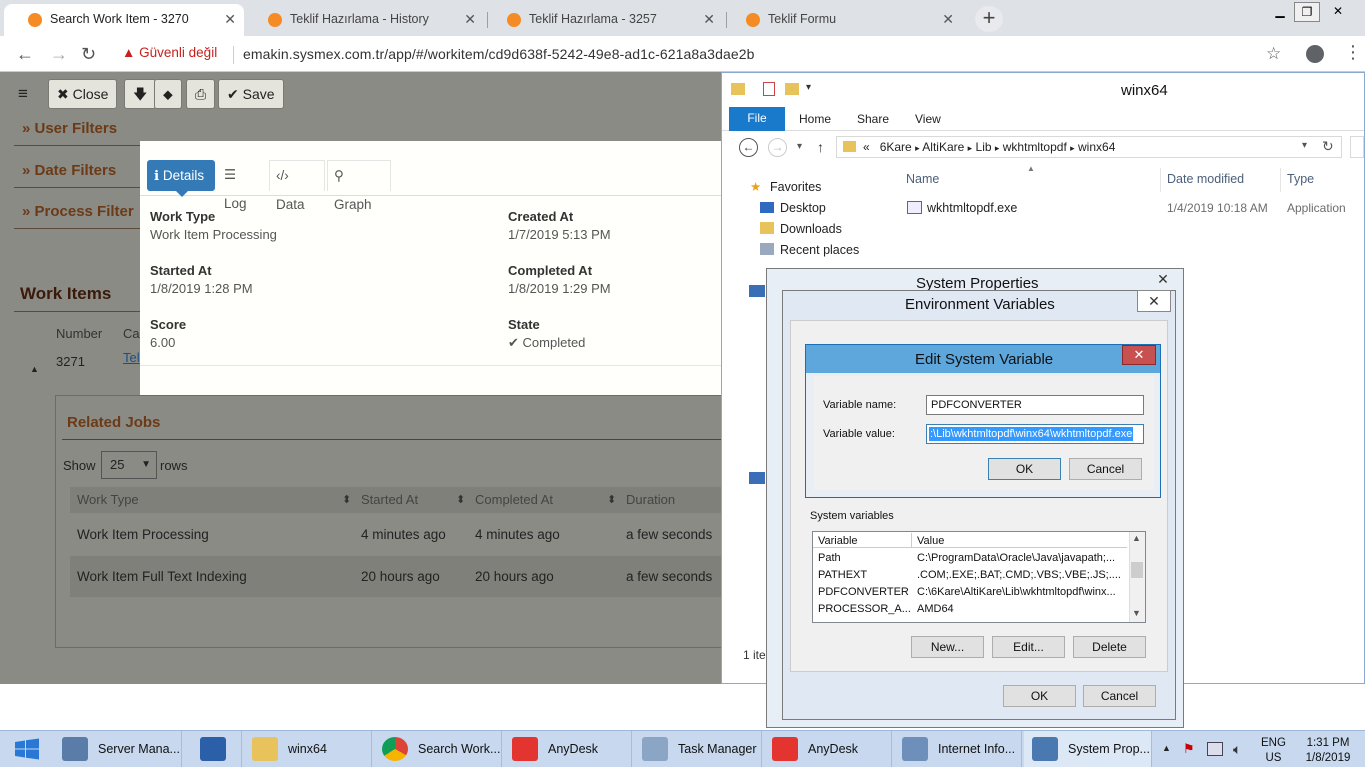  I want to click on file-name: wkhtmltopdf.exe, so click(972, 208).